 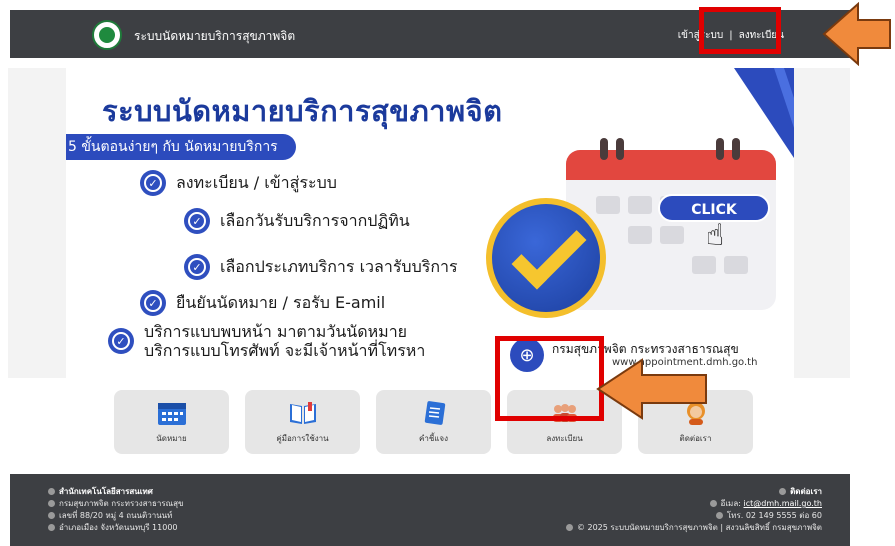 I want to click on copyright-icon, so click(x=569, y=527).